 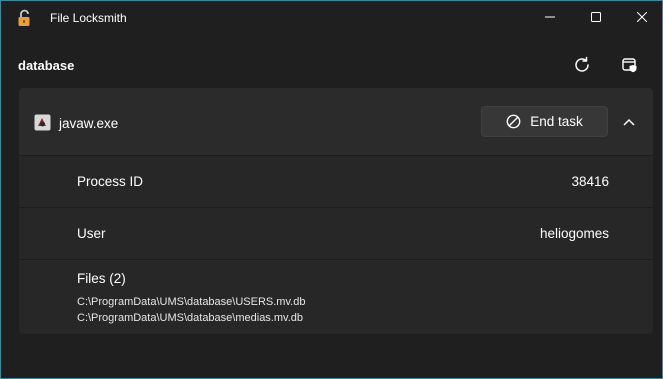 I want to click on restart-as-admin-button, so click(x=630, y=65).